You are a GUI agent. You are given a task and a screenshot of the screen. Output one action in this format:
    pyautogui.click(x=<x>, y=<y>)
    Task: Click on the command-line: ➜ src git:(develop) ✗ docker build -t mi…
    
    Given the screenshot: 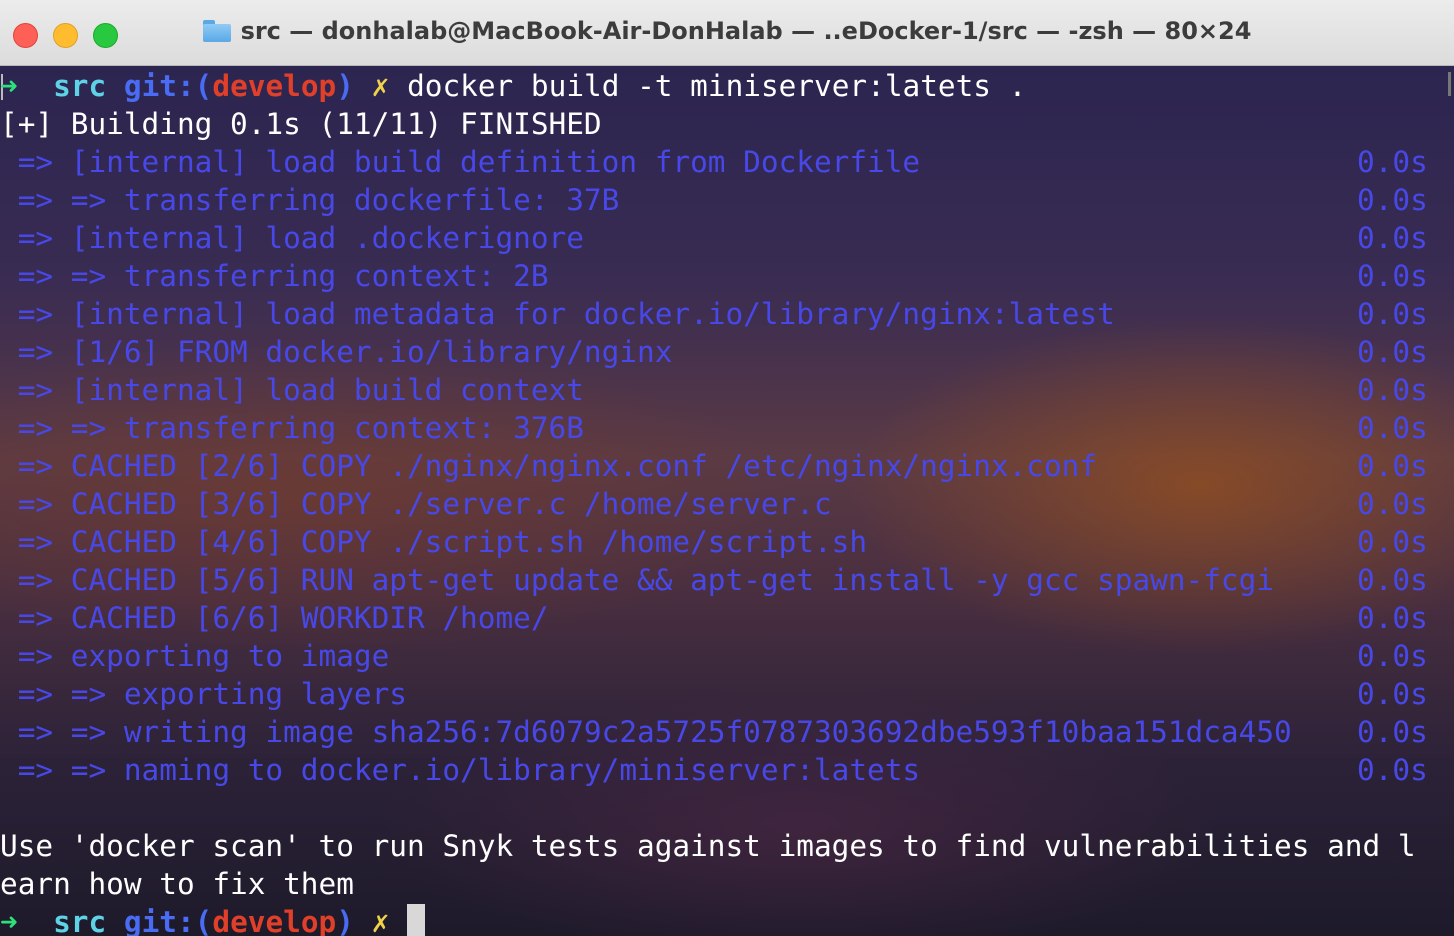 What is the action you would take?
    pyautogui.click(x=513, y=86)
    